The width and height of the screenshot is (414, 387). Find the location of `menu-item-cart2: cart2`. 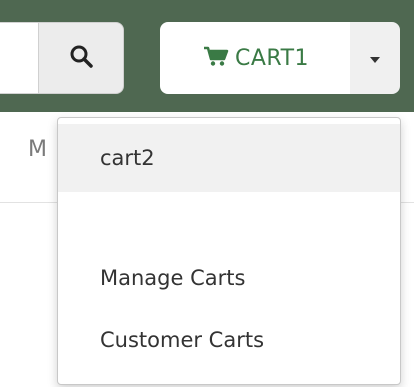

menu-item-cart2: cart2 is located at coordinates (229, 158).